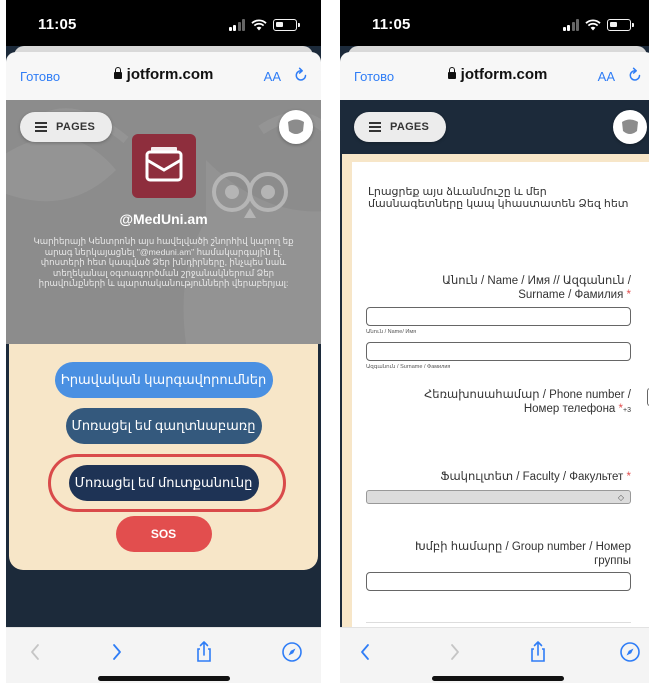  Describe the element at coordinates (620, 497) in the screenshot. I see `chevron-updown-icon: ◇` at that location.